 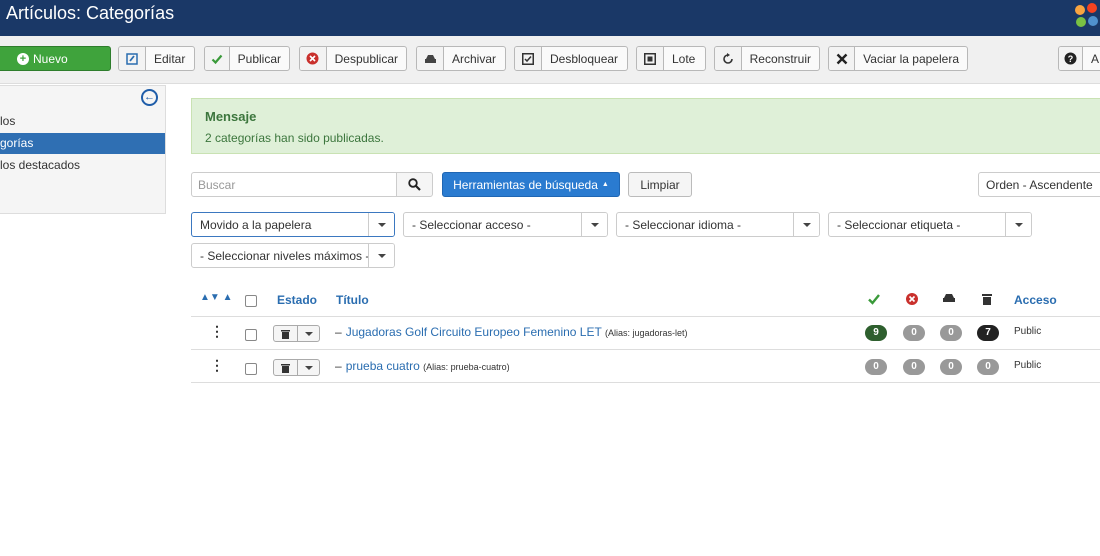 I want to click on trashed-count-badge: 0, so click(x=988, y=367).